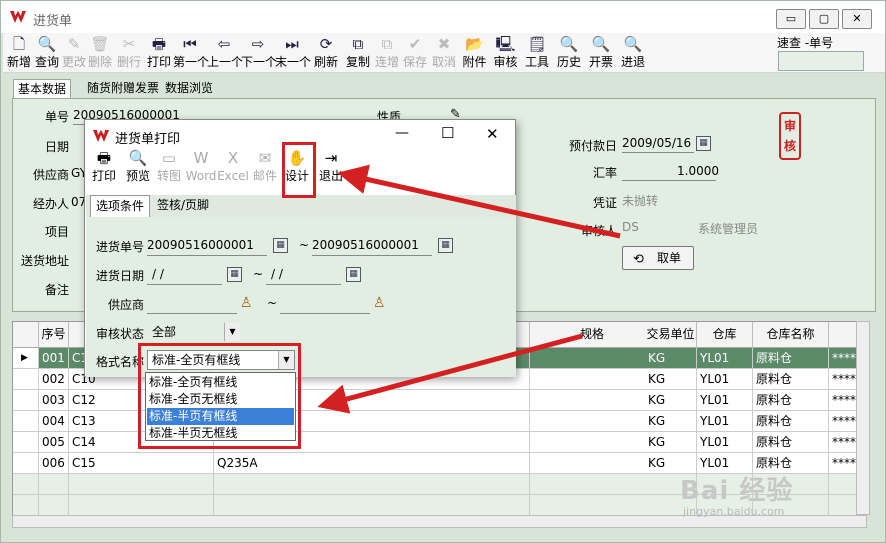 This screenshot has width=886, height=543. Describe the element at coordinates (734, 511) in the screenshot. I see `watermark-url: jingyan.baidu.com` at that location.